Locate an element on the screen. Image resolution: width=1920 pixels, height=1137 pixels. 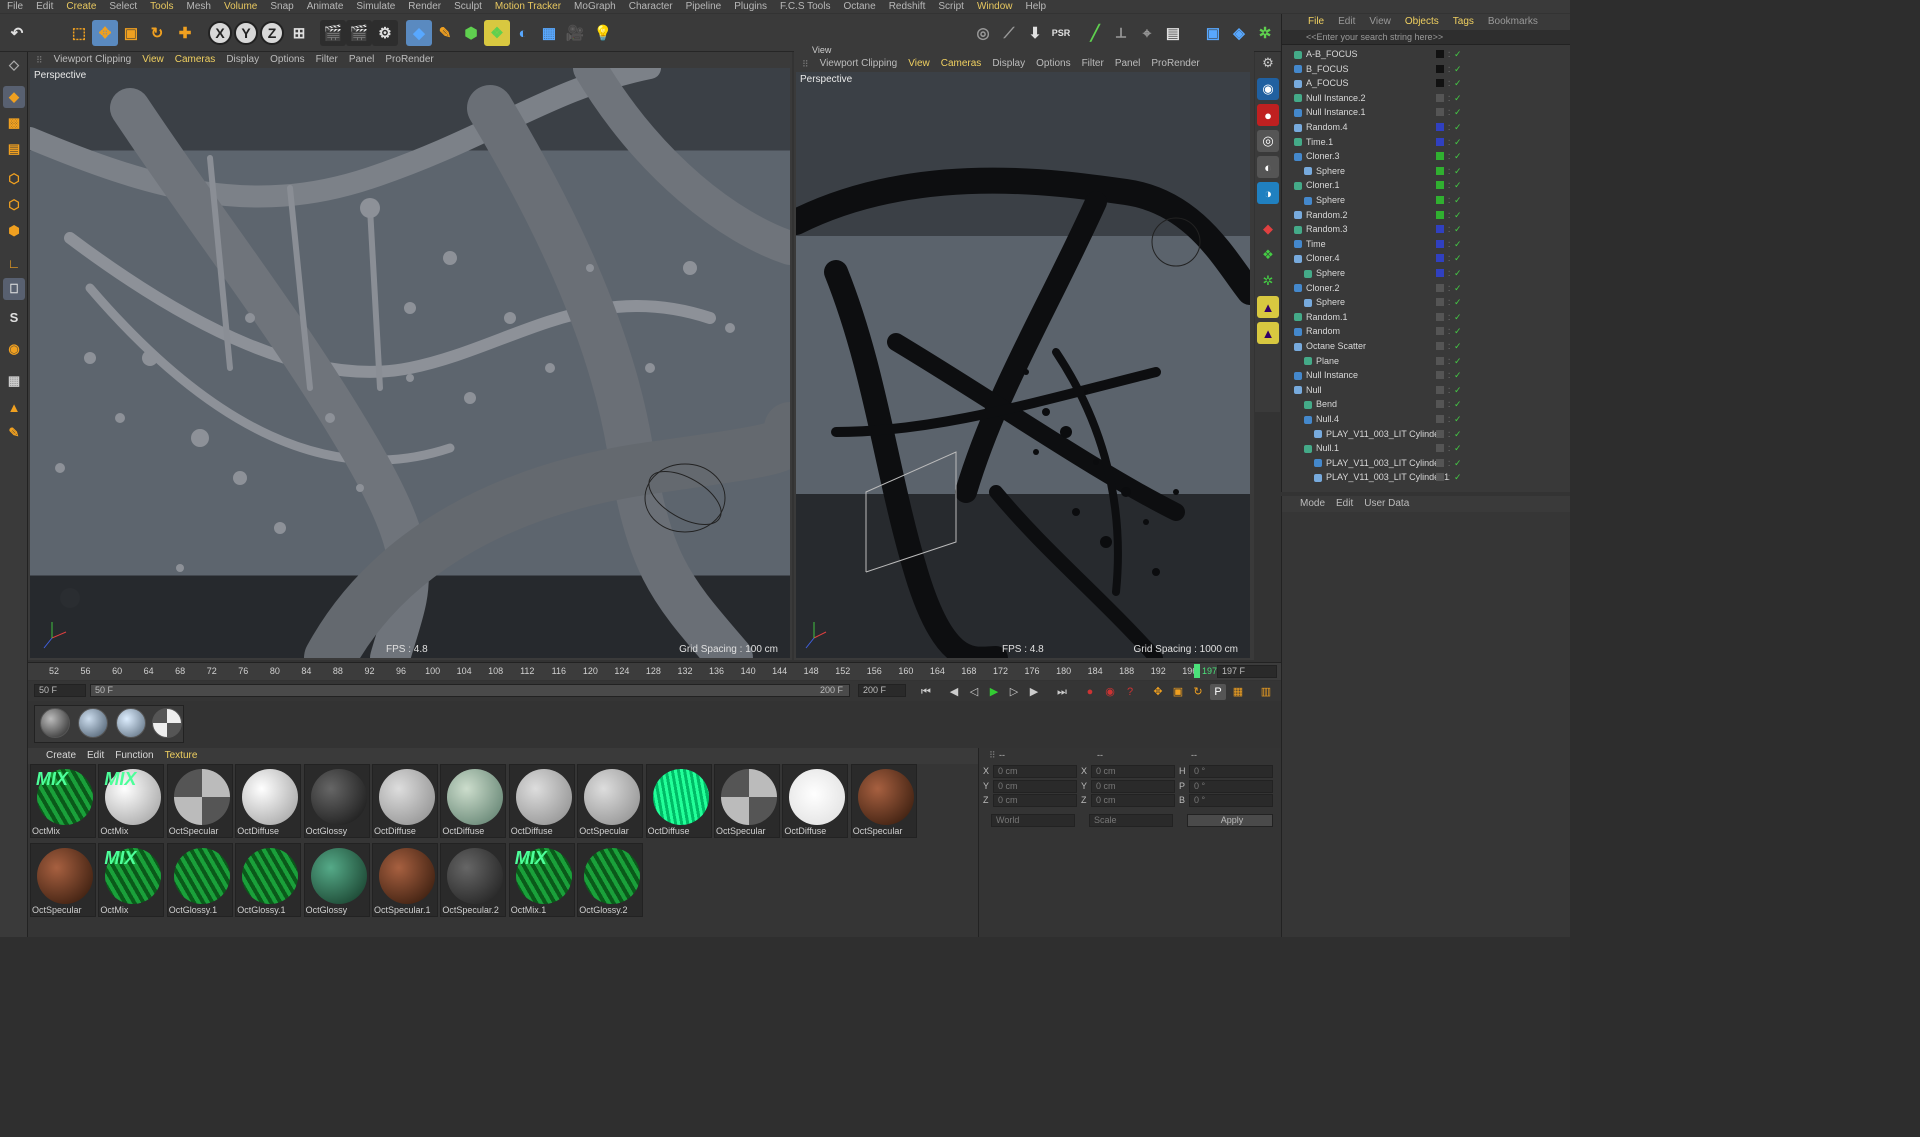
material-menu-function: Function is located at coordinates (134, 756).